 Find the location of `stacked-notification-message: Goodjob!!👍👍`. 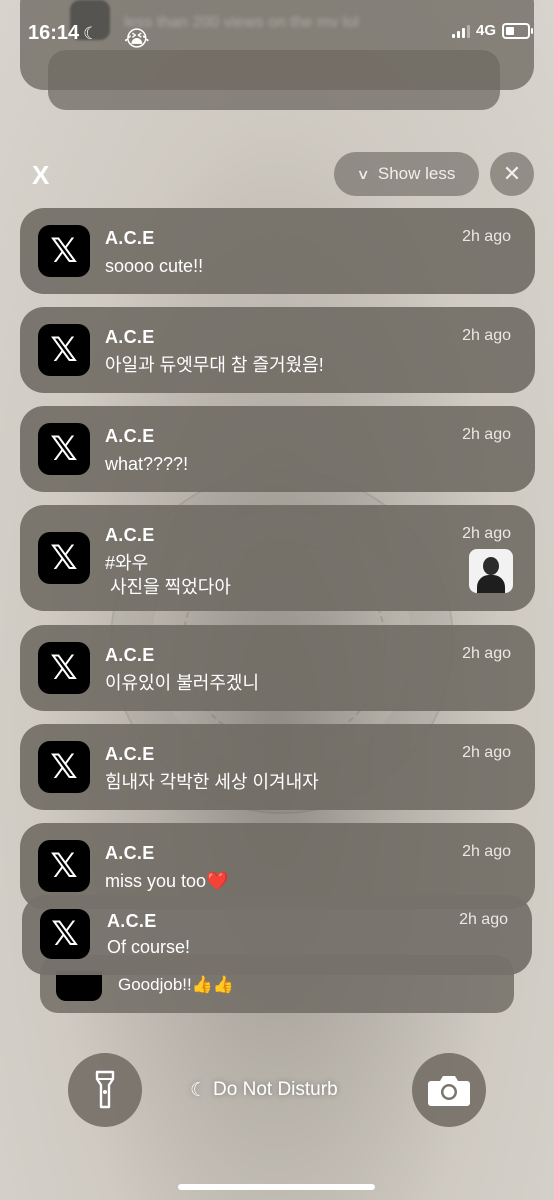

stacked-notification-message: Goodjob!!👍👍 is located at coordinates (176, 984).